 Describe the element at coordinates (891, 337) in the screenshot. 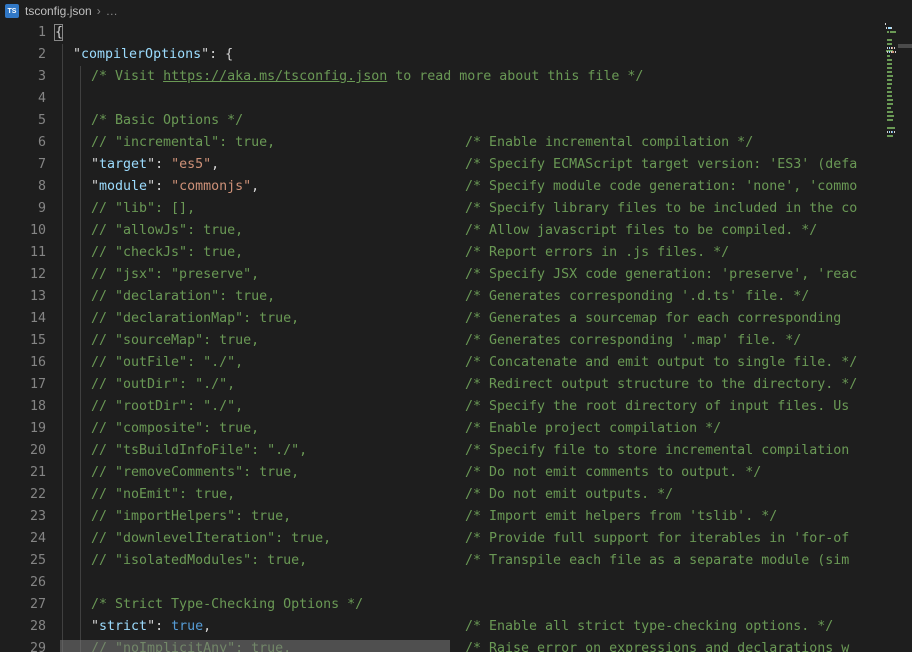

I see `minimap` at that location.